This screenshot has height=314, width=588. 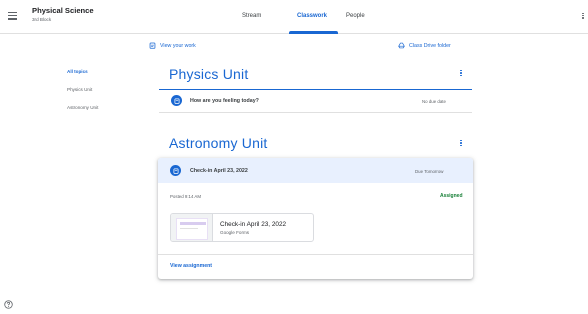 What do you see at coordinates (77, 71) in the screenshot?
I see `sidebar-item-all-topics: All topics` at bounding box center [77, 71].